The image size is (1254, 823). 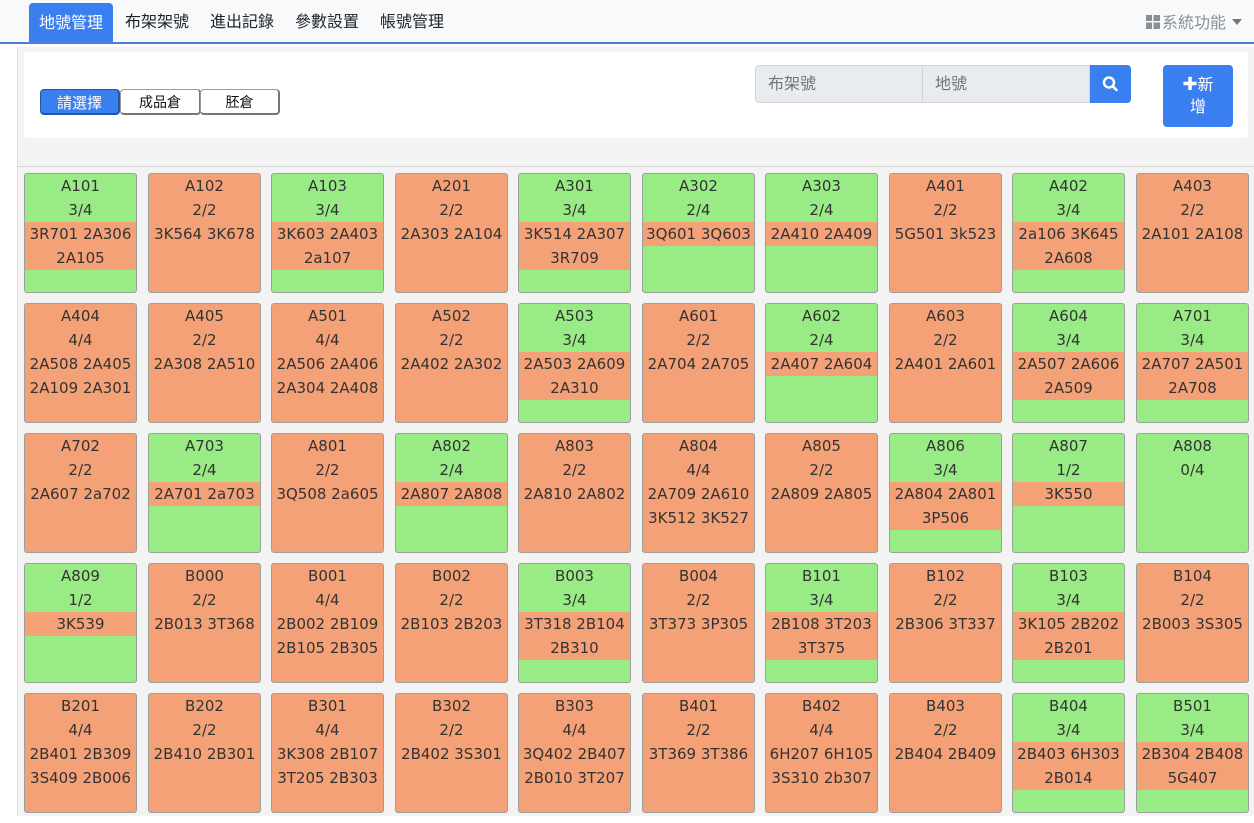 What do you see at coordinates (574, 623) in the screenshot?
I see `slot-card: B003 3/4 3T318 2B104 2B310` at bounding box center [574, 623].